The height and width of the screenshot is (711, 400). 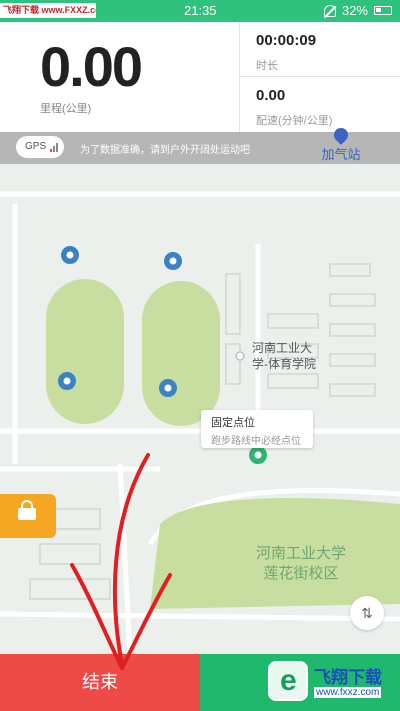 What do you see at coordinates (301, 564) in the screenshot?
I see `campus-label: 河南工业大学 莲花街校区` at bounding box center [301, 564].